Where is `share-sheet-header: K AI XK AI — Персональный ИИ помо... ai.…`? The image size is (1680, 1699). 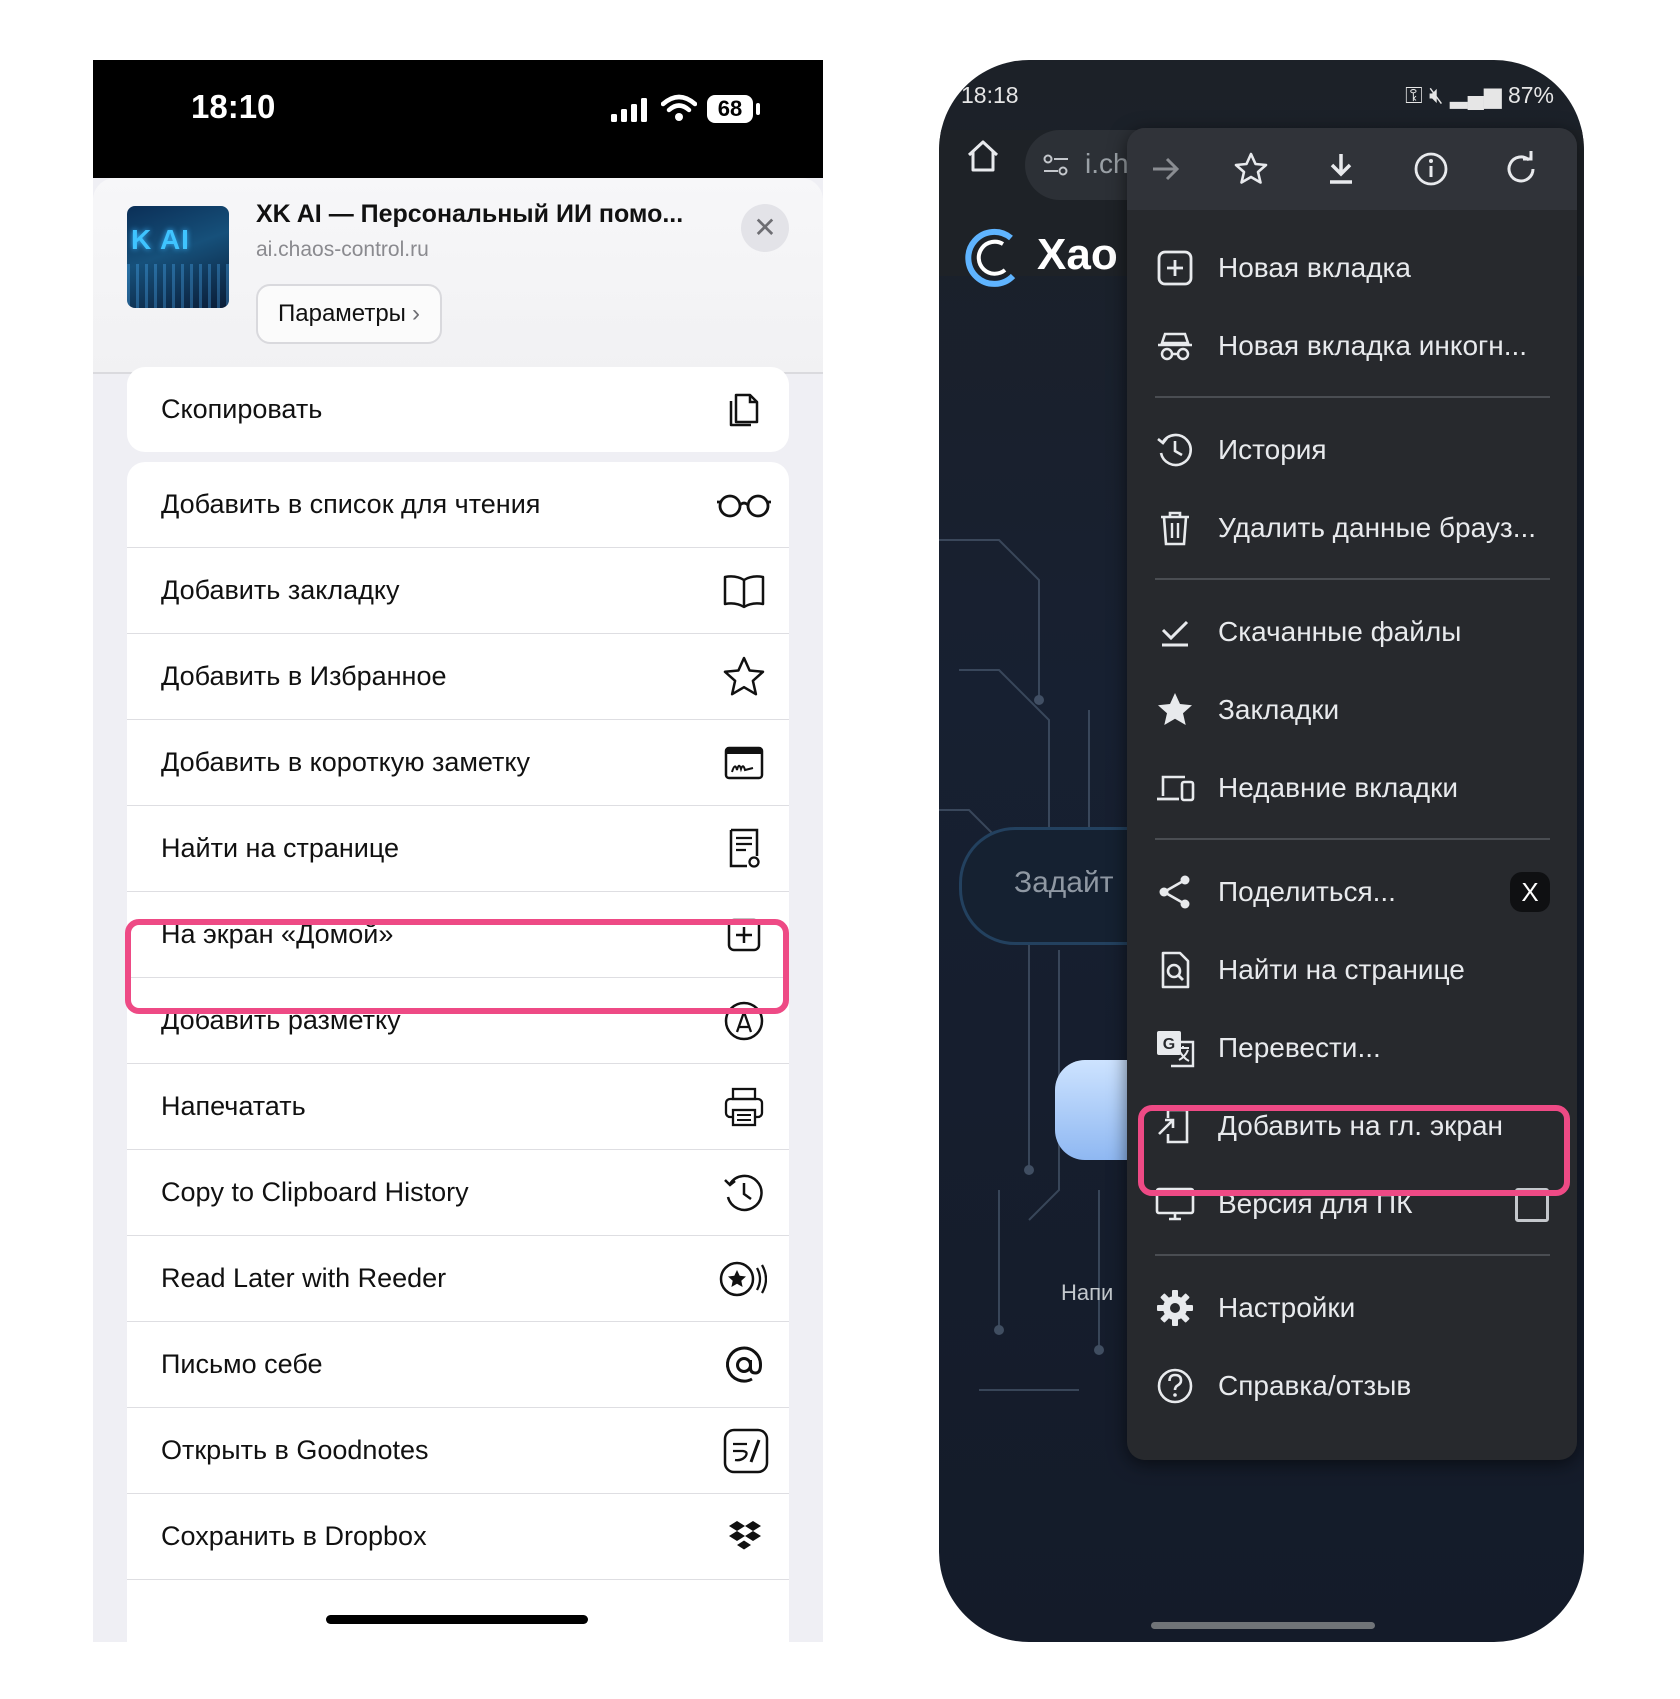
share-sheet-header: K AI XK AI — Персональный ИИ помо... ai.… is located at coordinates (458, 276).